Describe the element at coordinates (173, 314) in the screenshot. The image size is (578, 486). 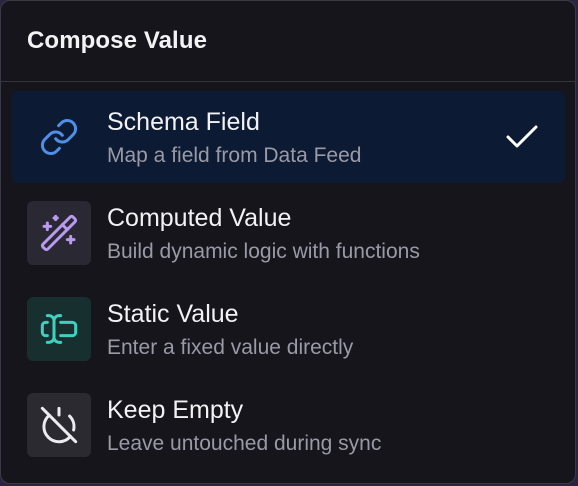
I see `option-title: Static Value` at that location.